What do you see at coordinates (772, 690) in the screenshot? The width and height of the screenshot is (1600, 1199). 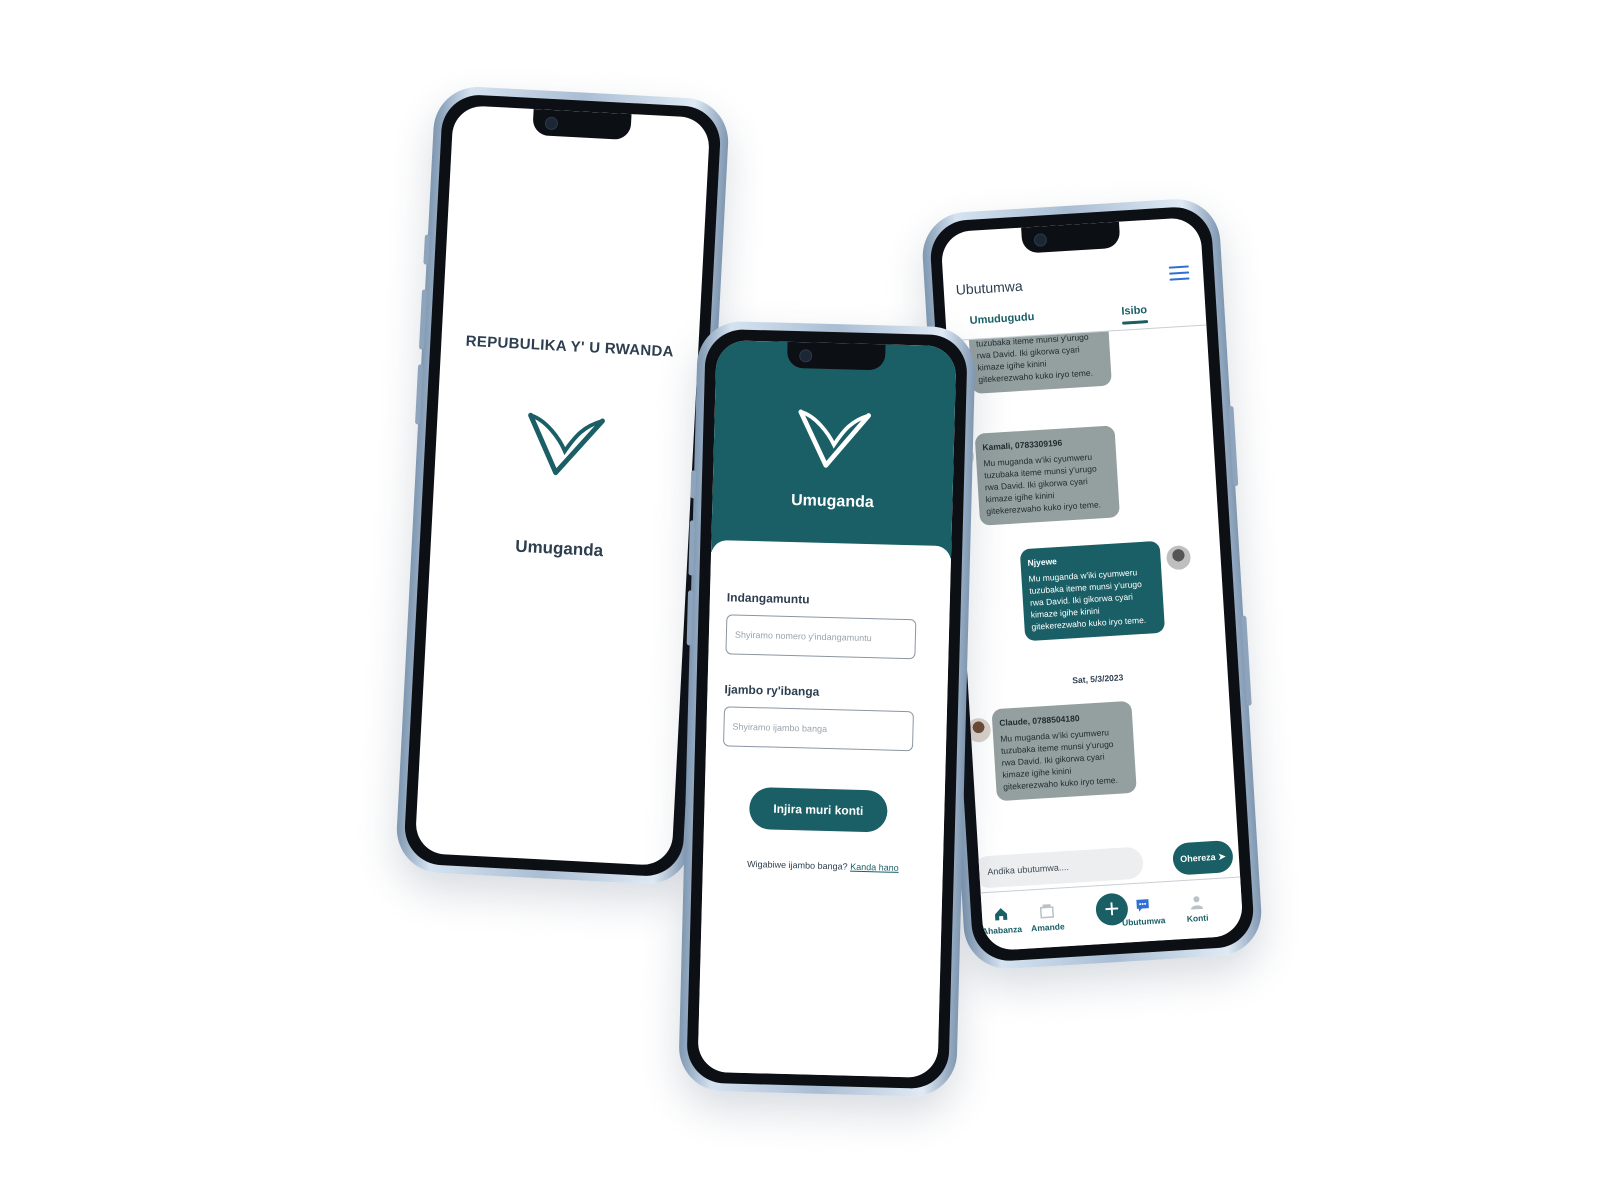 I see `password-label: Ijambo ry'ibanga` at bounding box center [772, 690].